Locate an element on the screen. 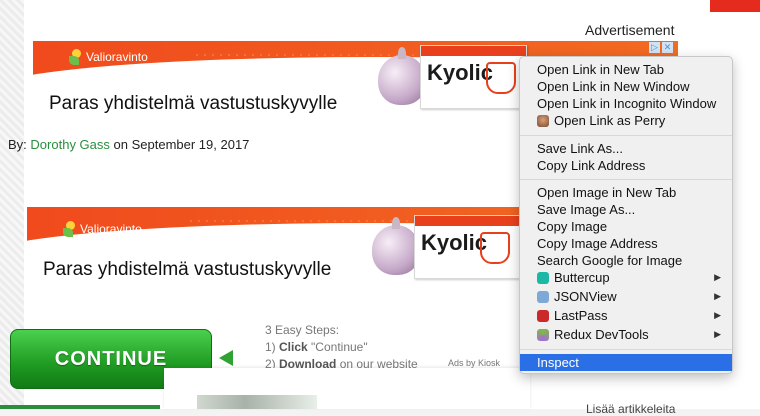  step-1: 1) Click "Continue" is located at coordinates (316, 347).